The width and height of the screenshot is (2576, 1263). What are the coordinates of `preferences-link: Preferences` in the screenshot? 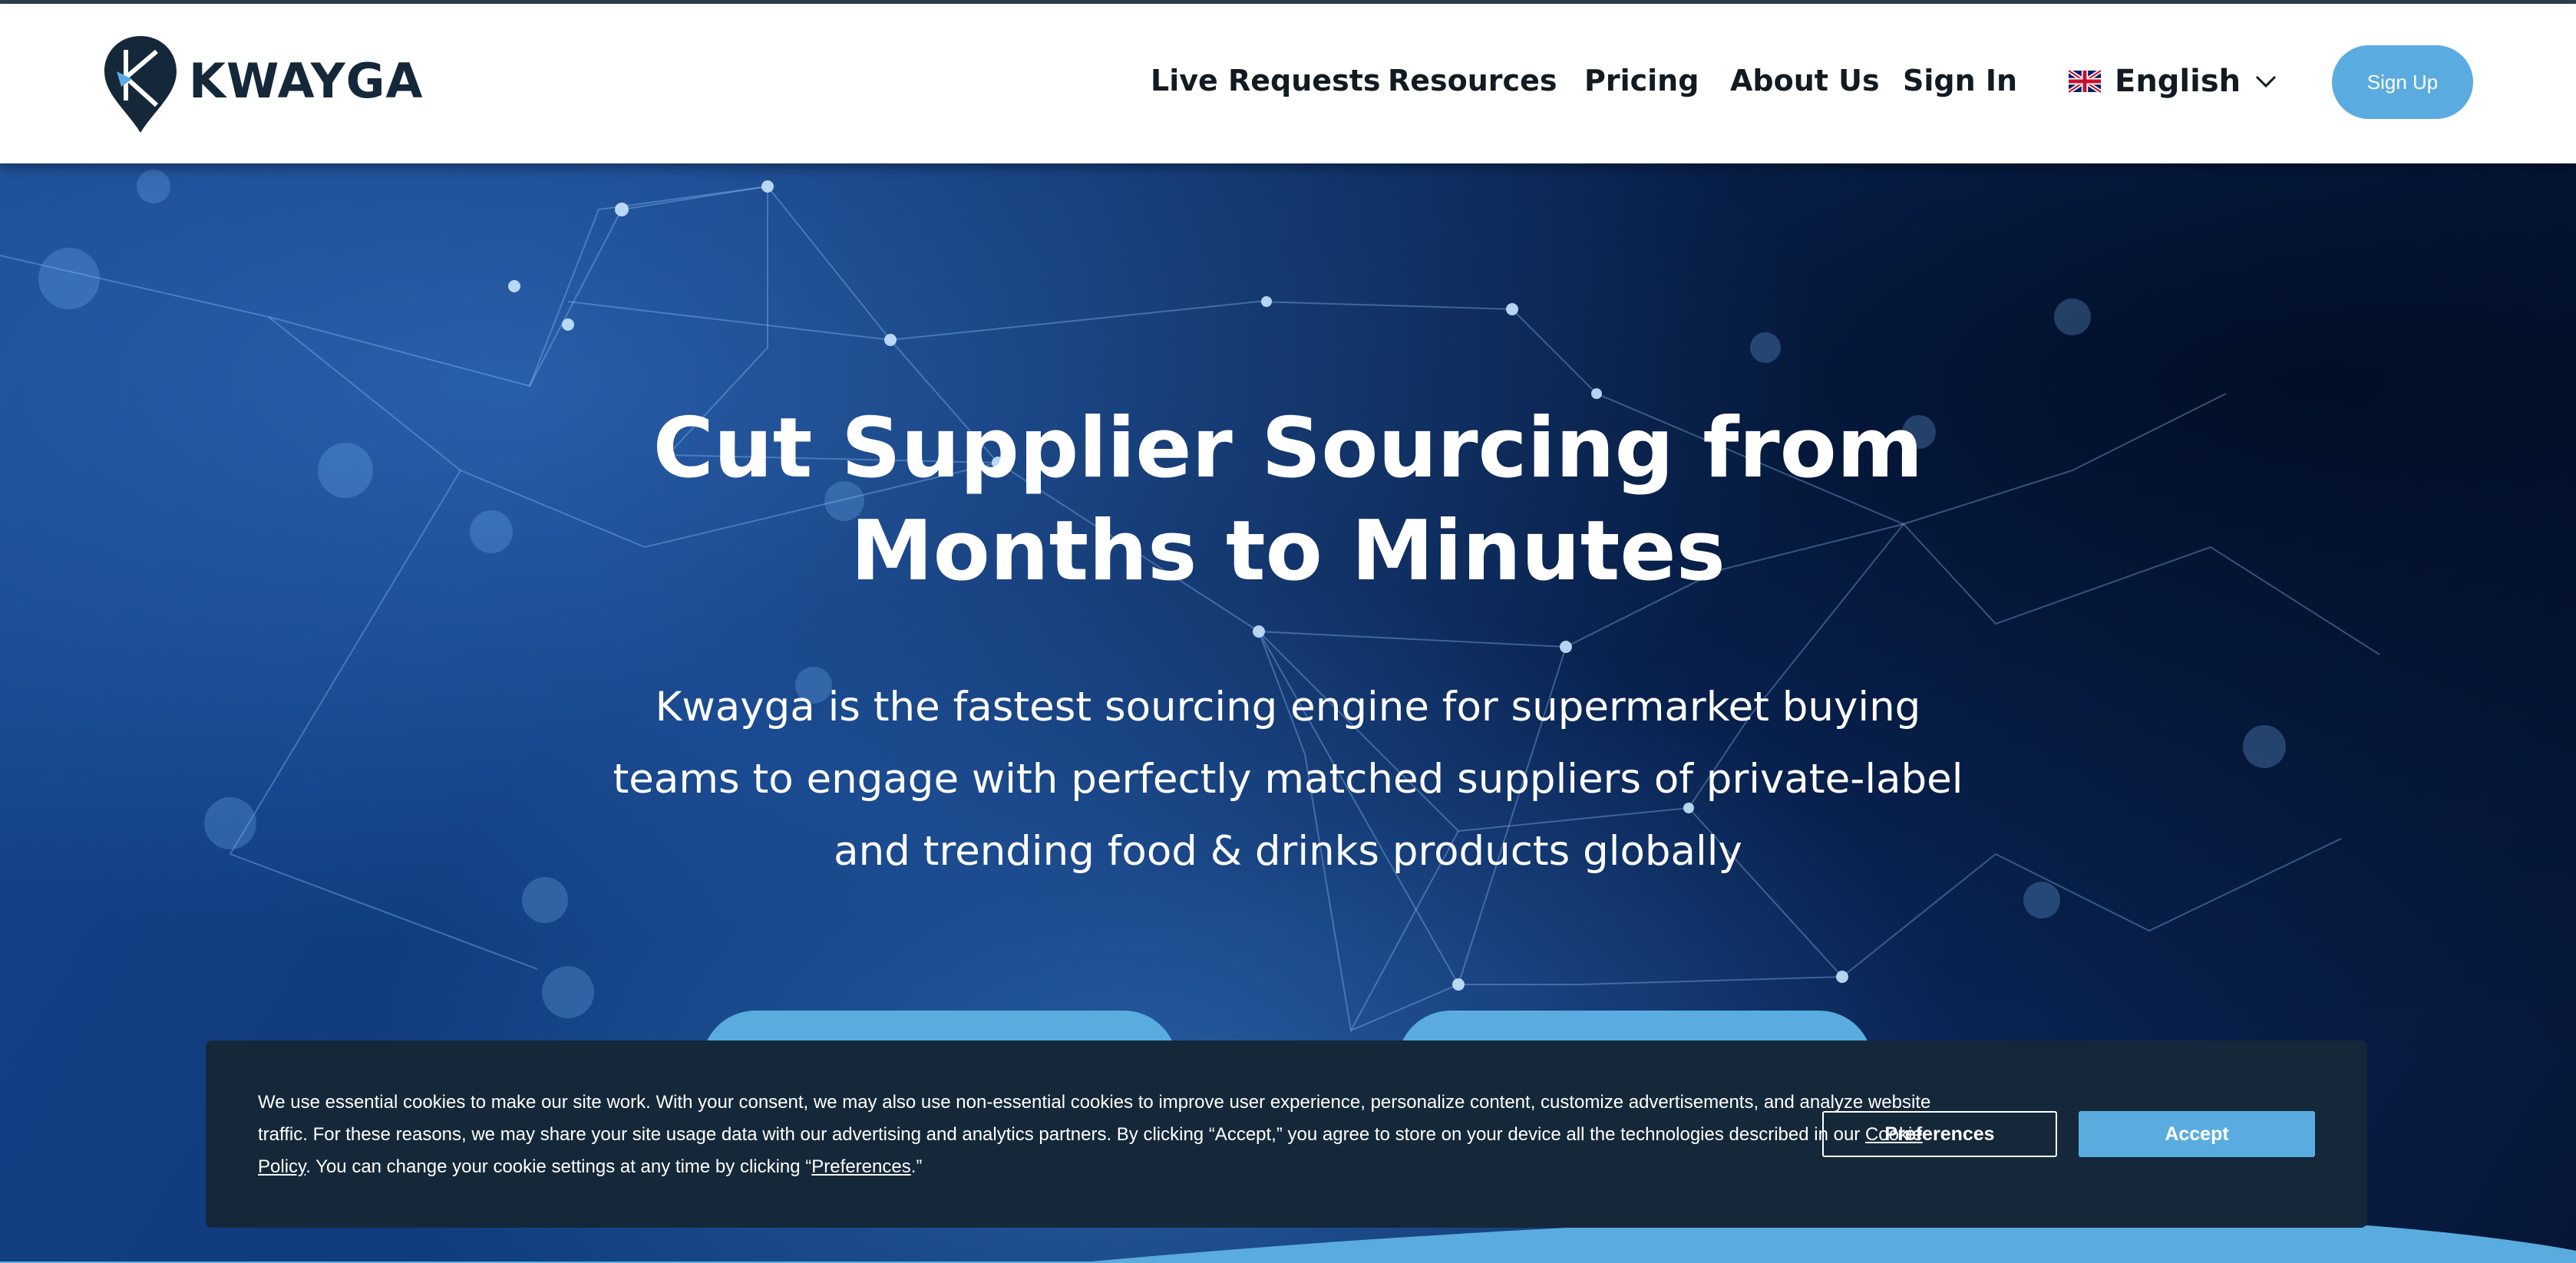 It's located at (860, 1166).